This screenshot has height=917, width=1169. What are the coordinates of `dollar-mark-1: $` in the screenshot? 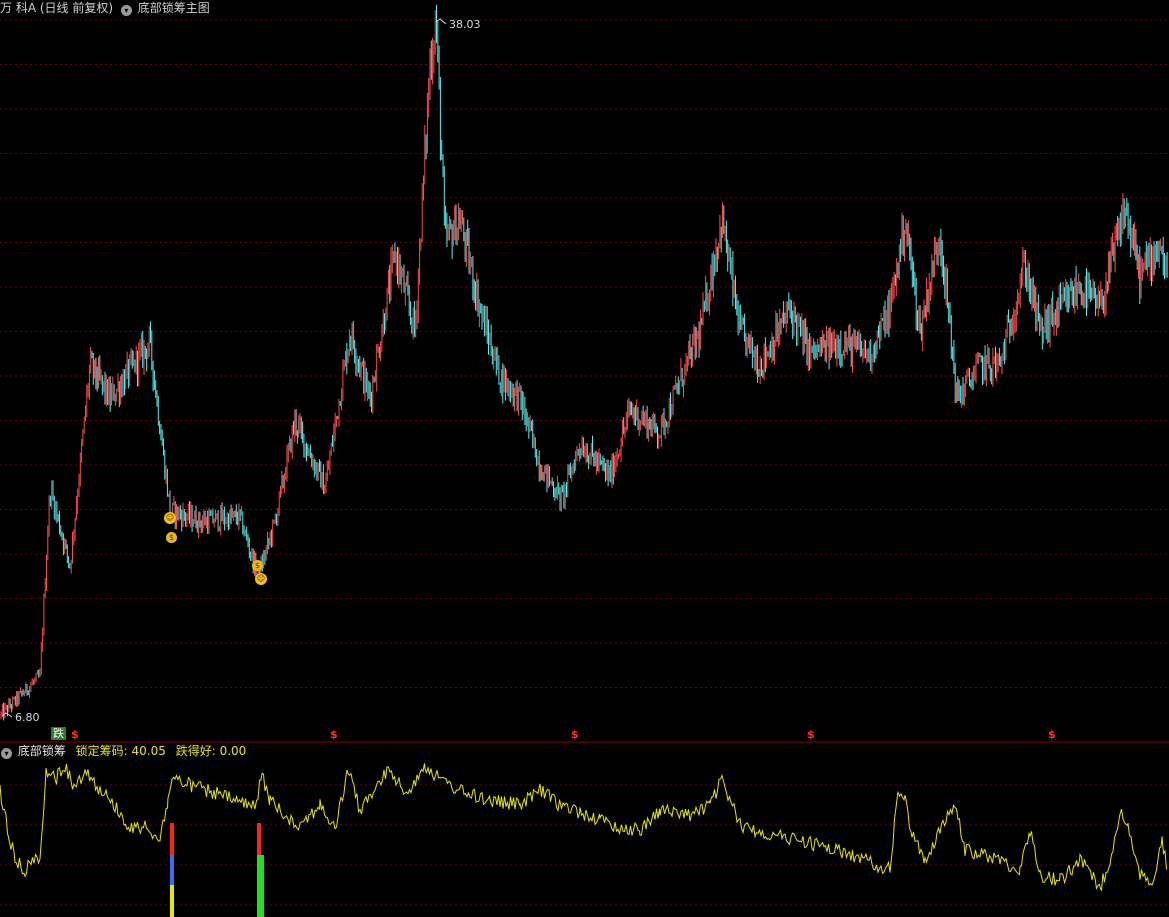 It's located at (75, 734).